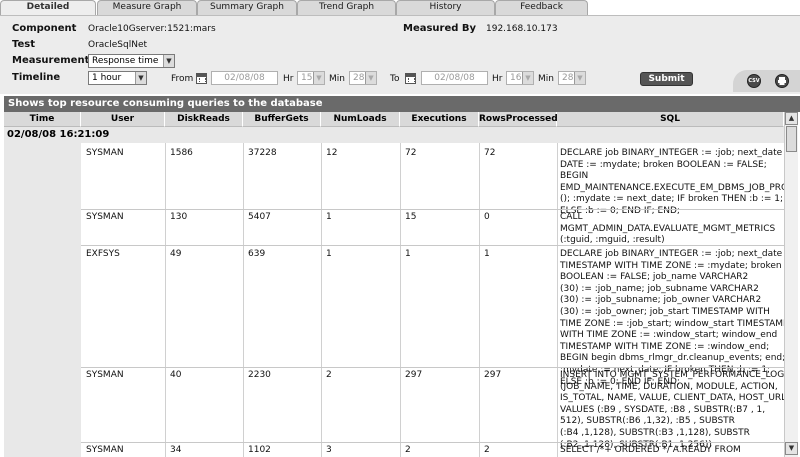 This screenshot has width=800, height=457. Describe the element at coordinates (487, 450) in the screenshot. I see `cell-rowsprocessed: 2` at that location.